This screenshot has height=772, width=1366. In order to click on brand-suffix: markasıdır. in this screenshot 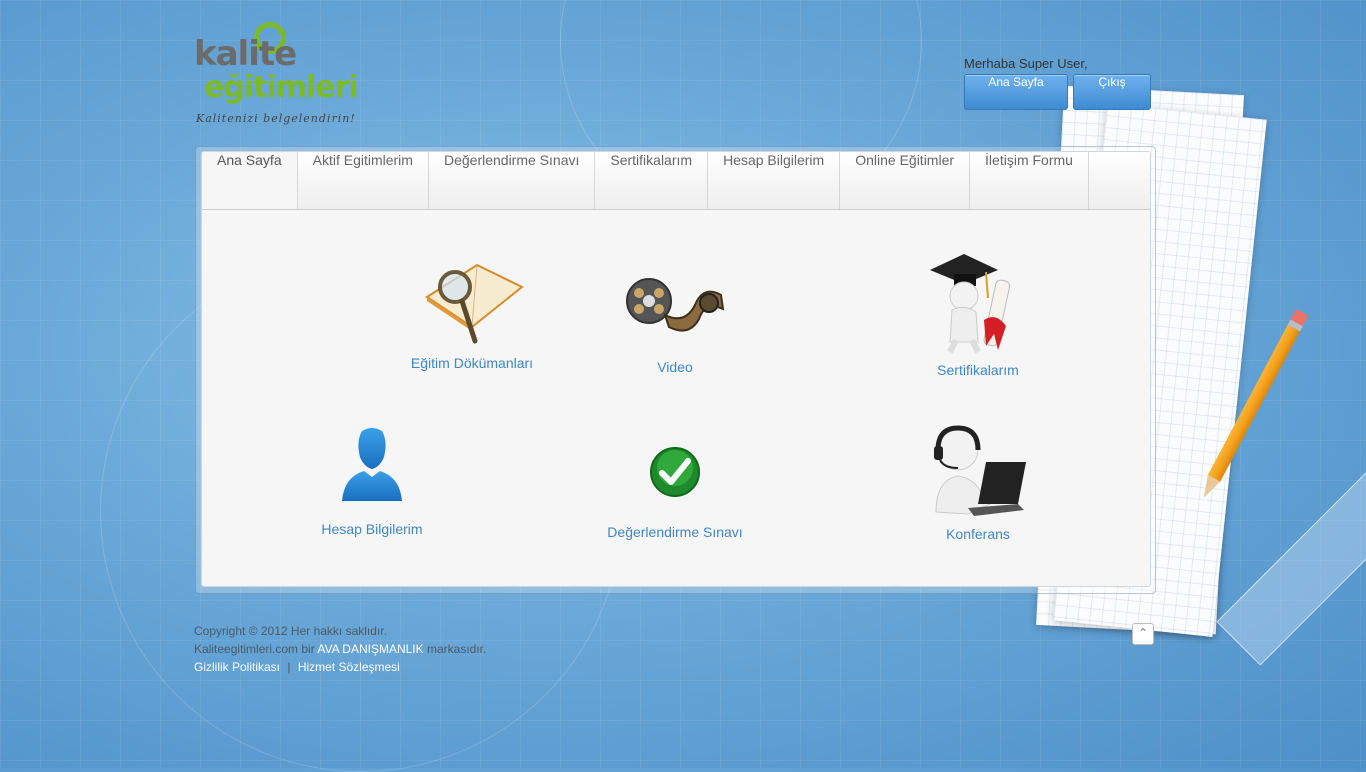, I will do `click(456, 649)`.